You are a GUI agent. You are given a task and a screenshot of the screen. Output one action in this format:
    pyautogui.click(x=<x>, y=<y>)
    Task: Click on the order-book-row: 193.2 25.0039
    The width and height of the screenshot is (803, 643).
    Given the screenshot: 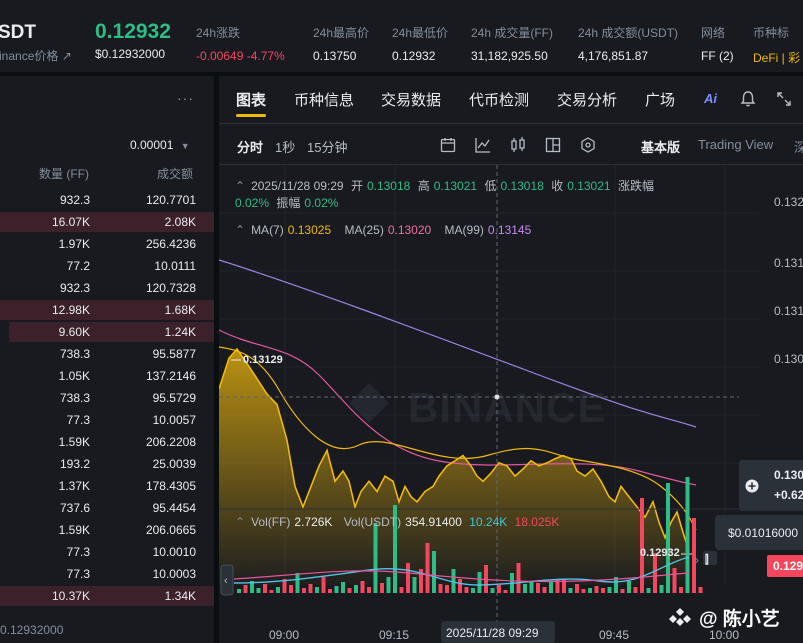 What is the action you would take?
    pyautogui.click(x=107, y=464)
    